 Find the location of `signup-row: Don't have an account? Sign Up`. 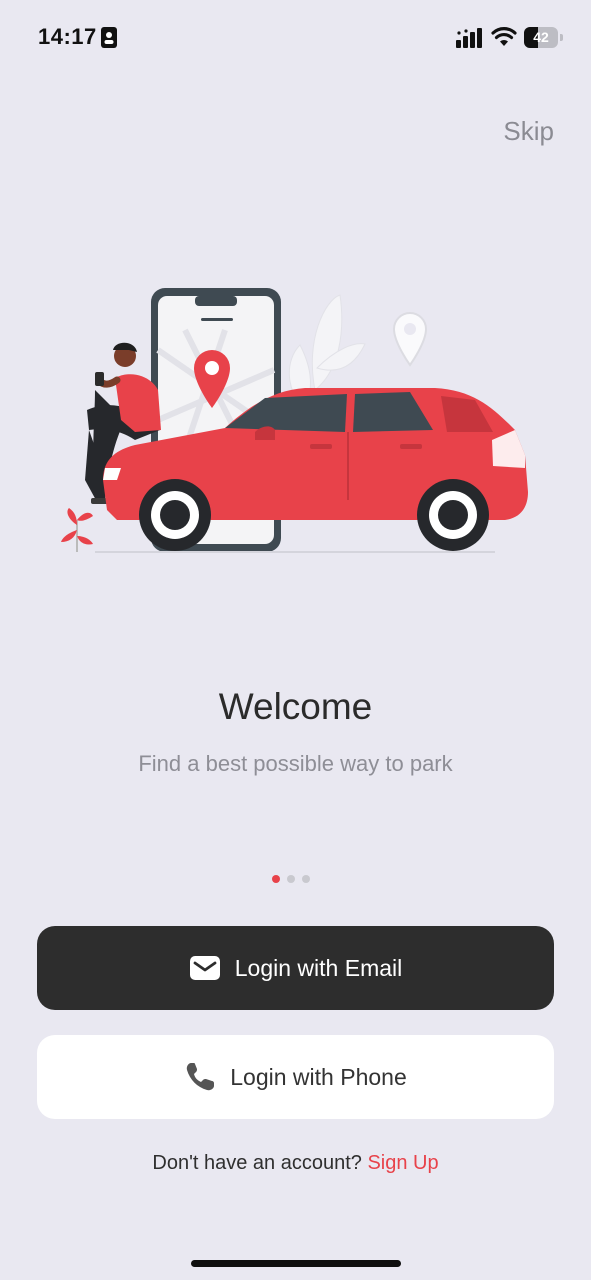

signup-row: Don't have an account? Sign Up is located at coordinates (295, 1163).